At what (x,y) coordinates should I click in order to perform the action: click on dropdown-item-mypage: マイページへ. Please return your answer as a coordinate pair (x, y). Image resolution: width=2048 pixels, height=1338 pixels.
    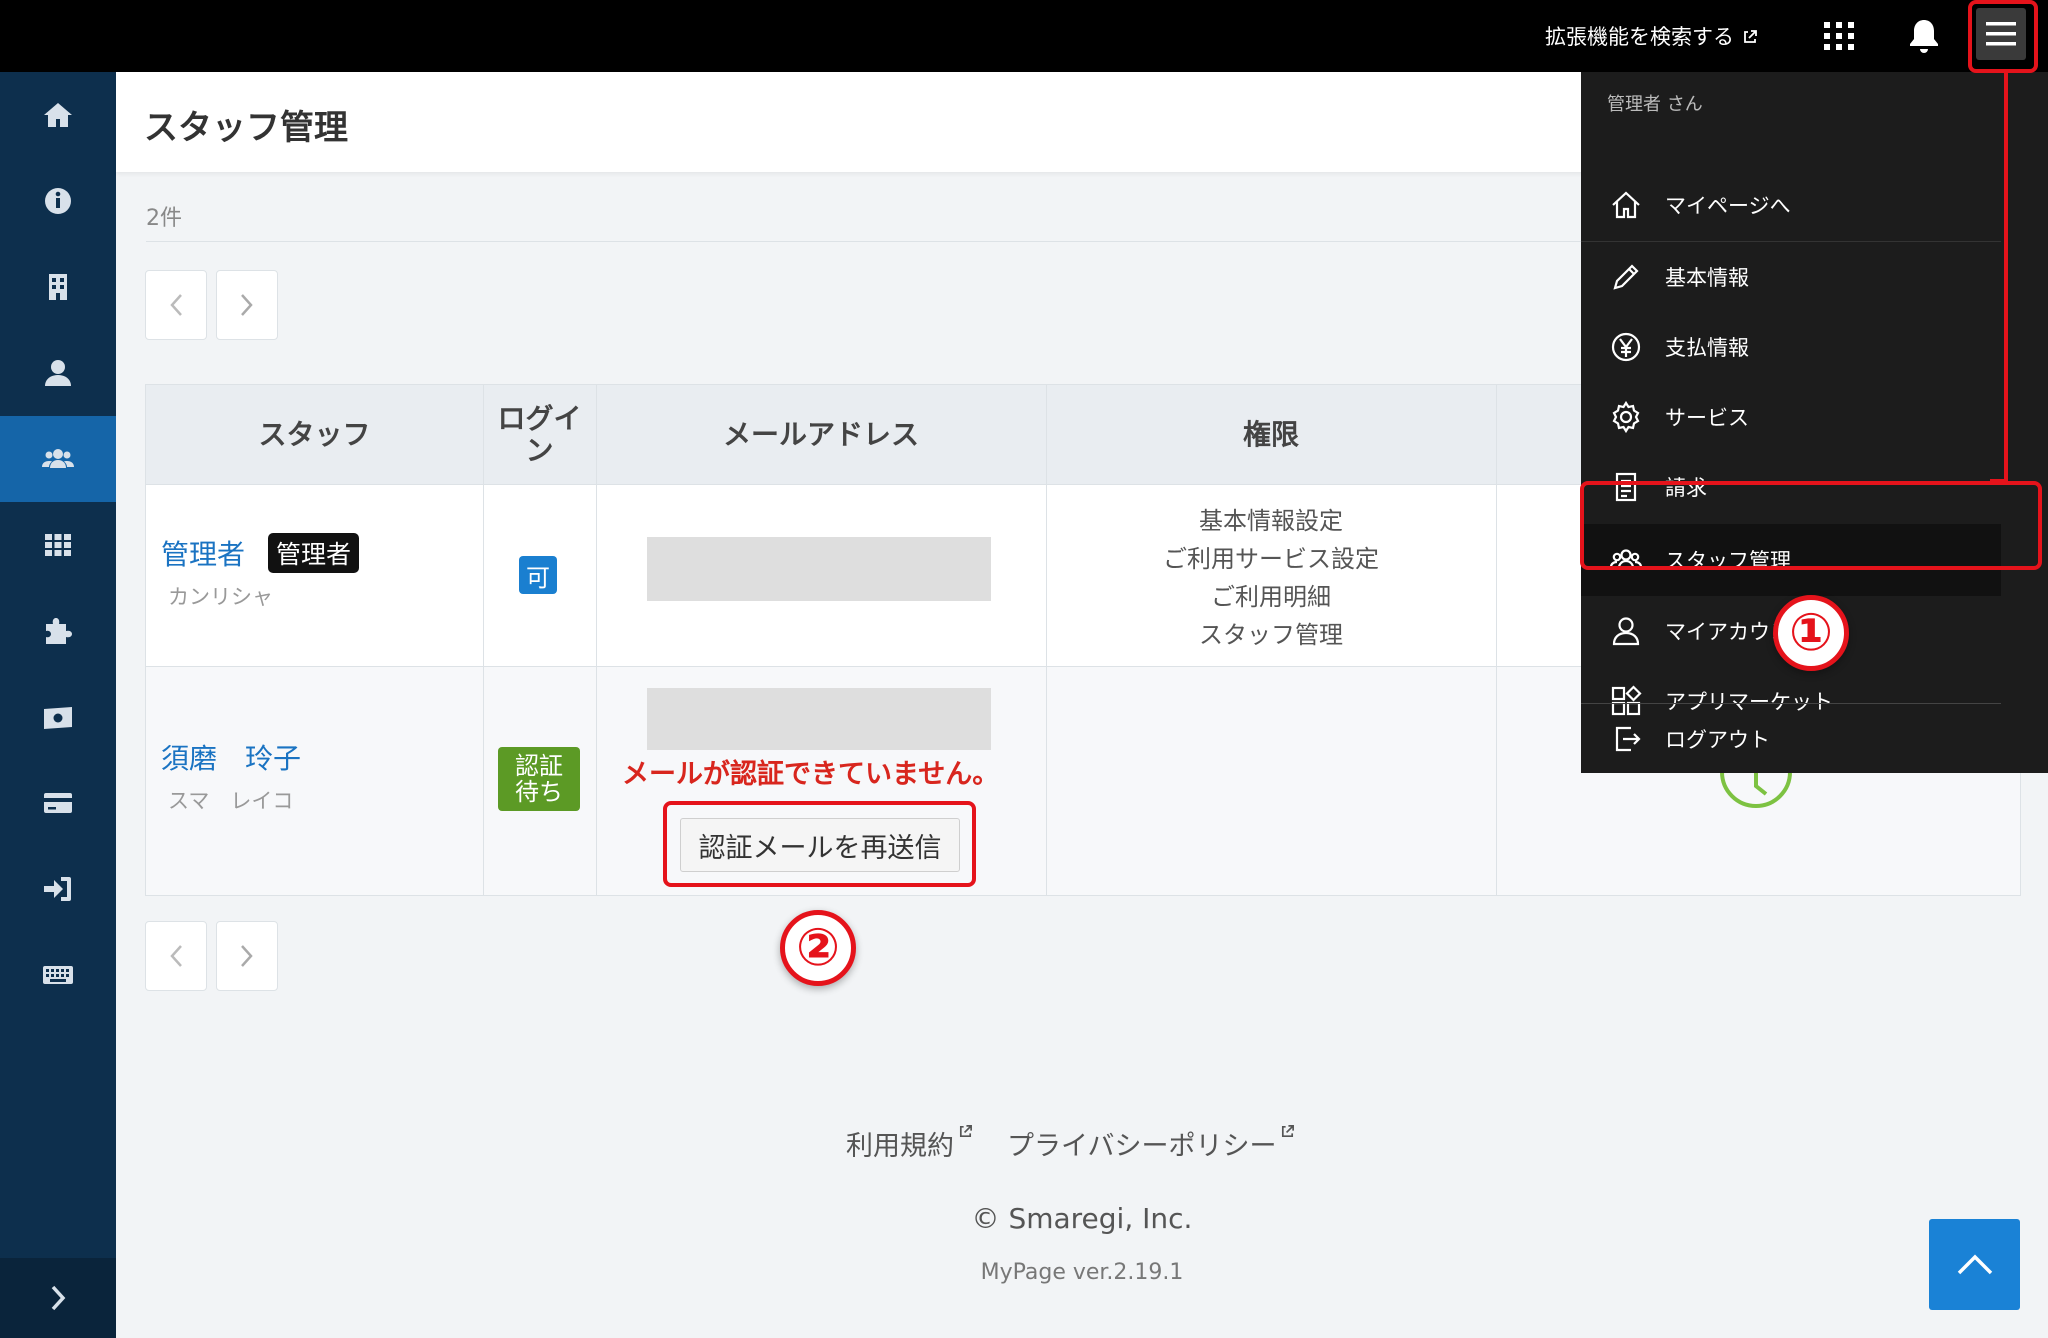
    Looking at the image, I should click on (1791, 205).